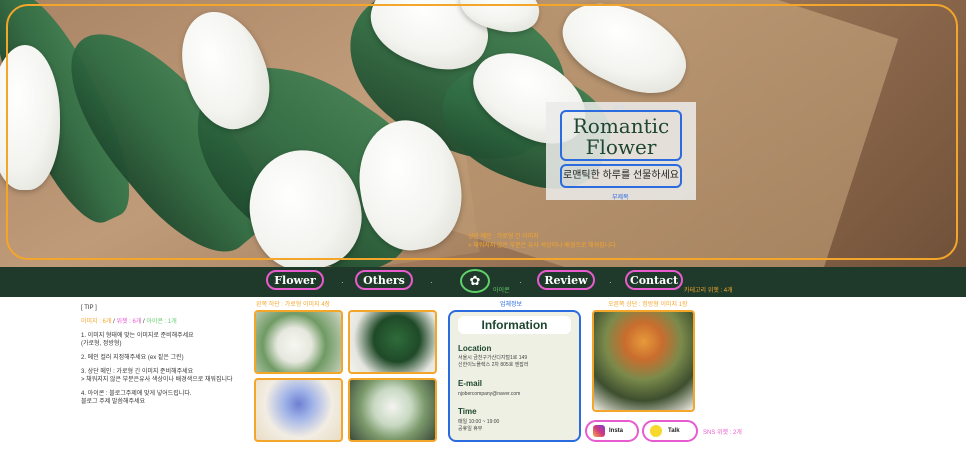 The width and height of the screenshot is (966, 454). What do you see at coordinates (157, 380) in the screenshot?
I see `tip-3-line2: > 채워지지 않은 부분은유사 색상이나 배경색으로 채워집니다` at bounding box center [157, 380].